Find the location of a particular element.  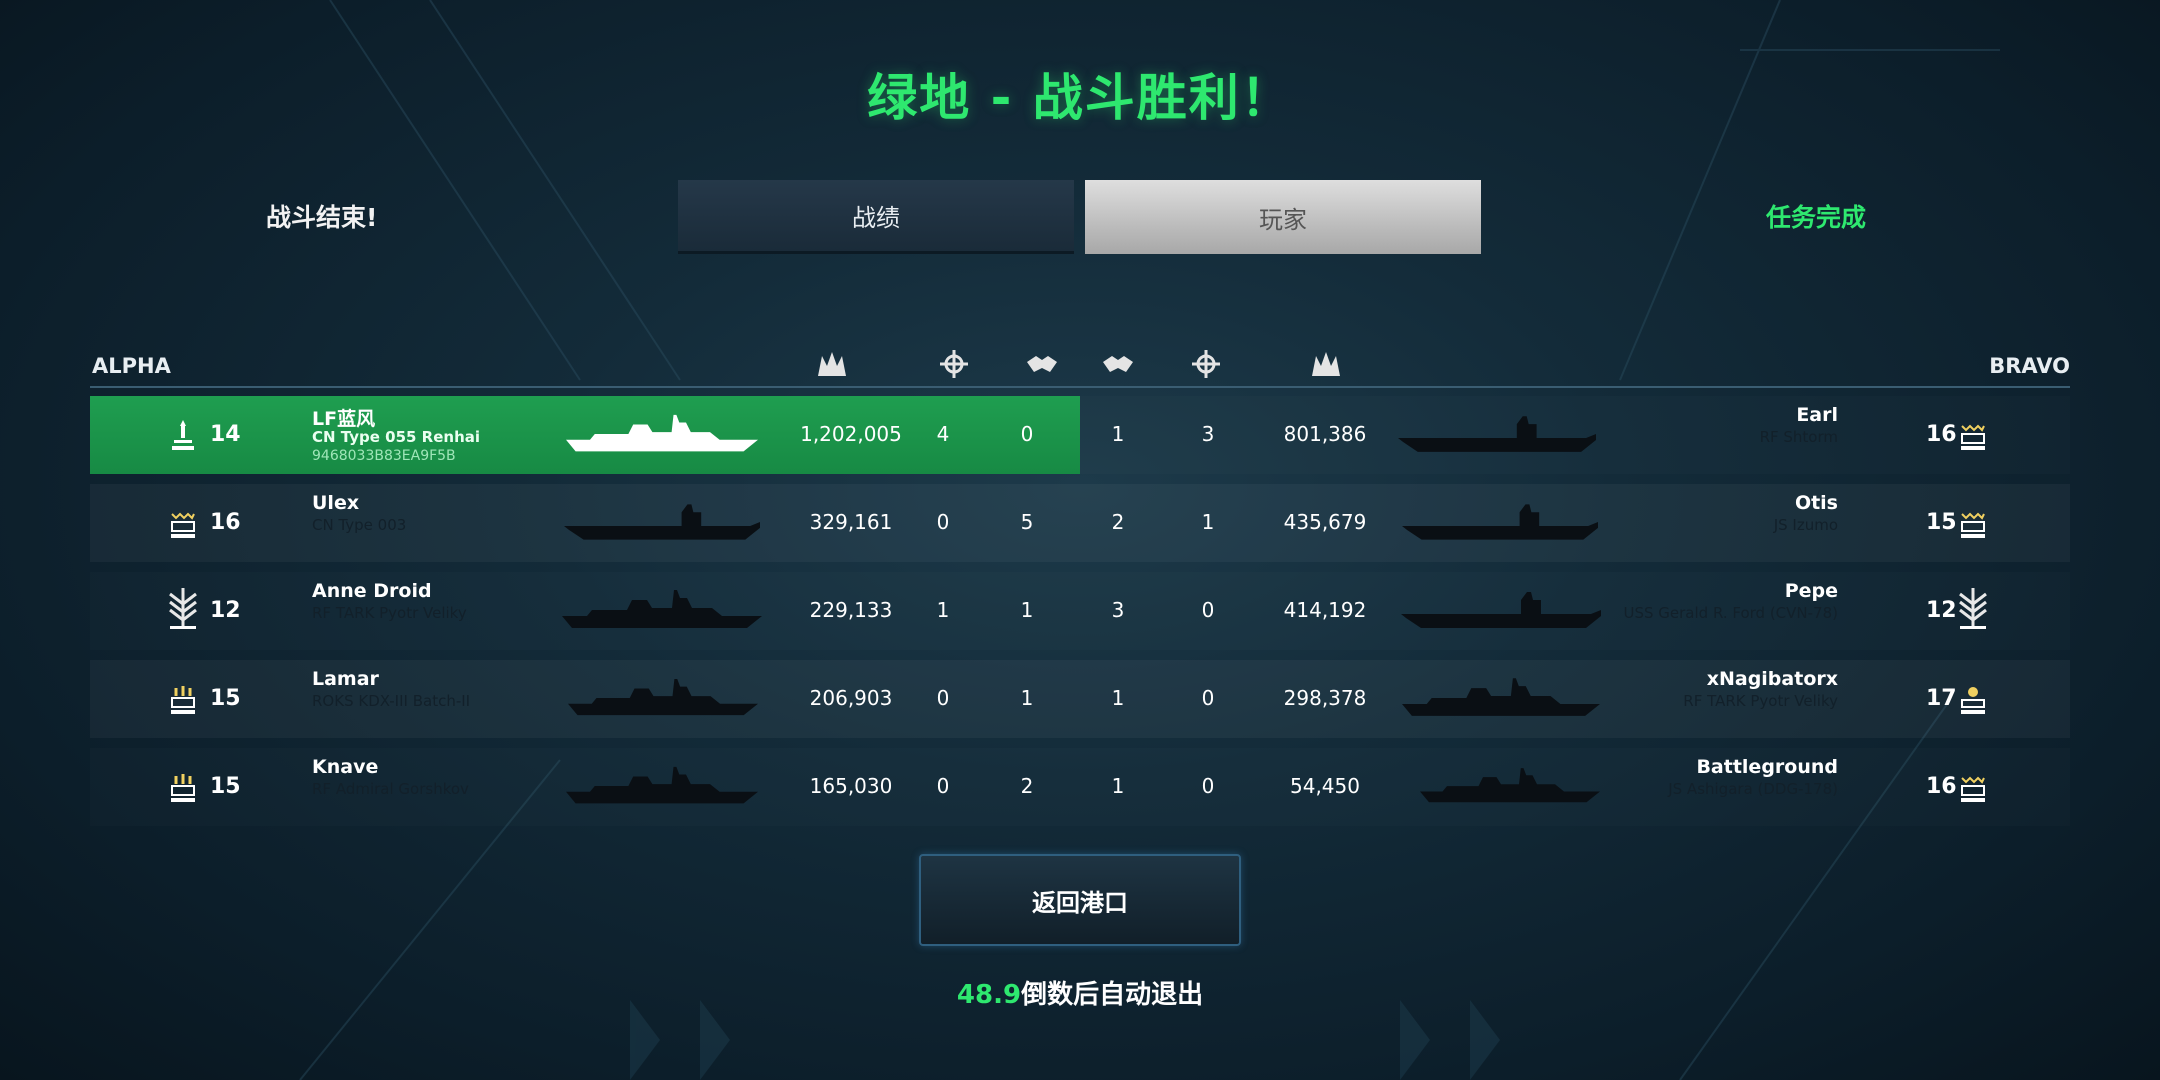

ship-name: JS Izumo is located at coordinates (1805, 525).